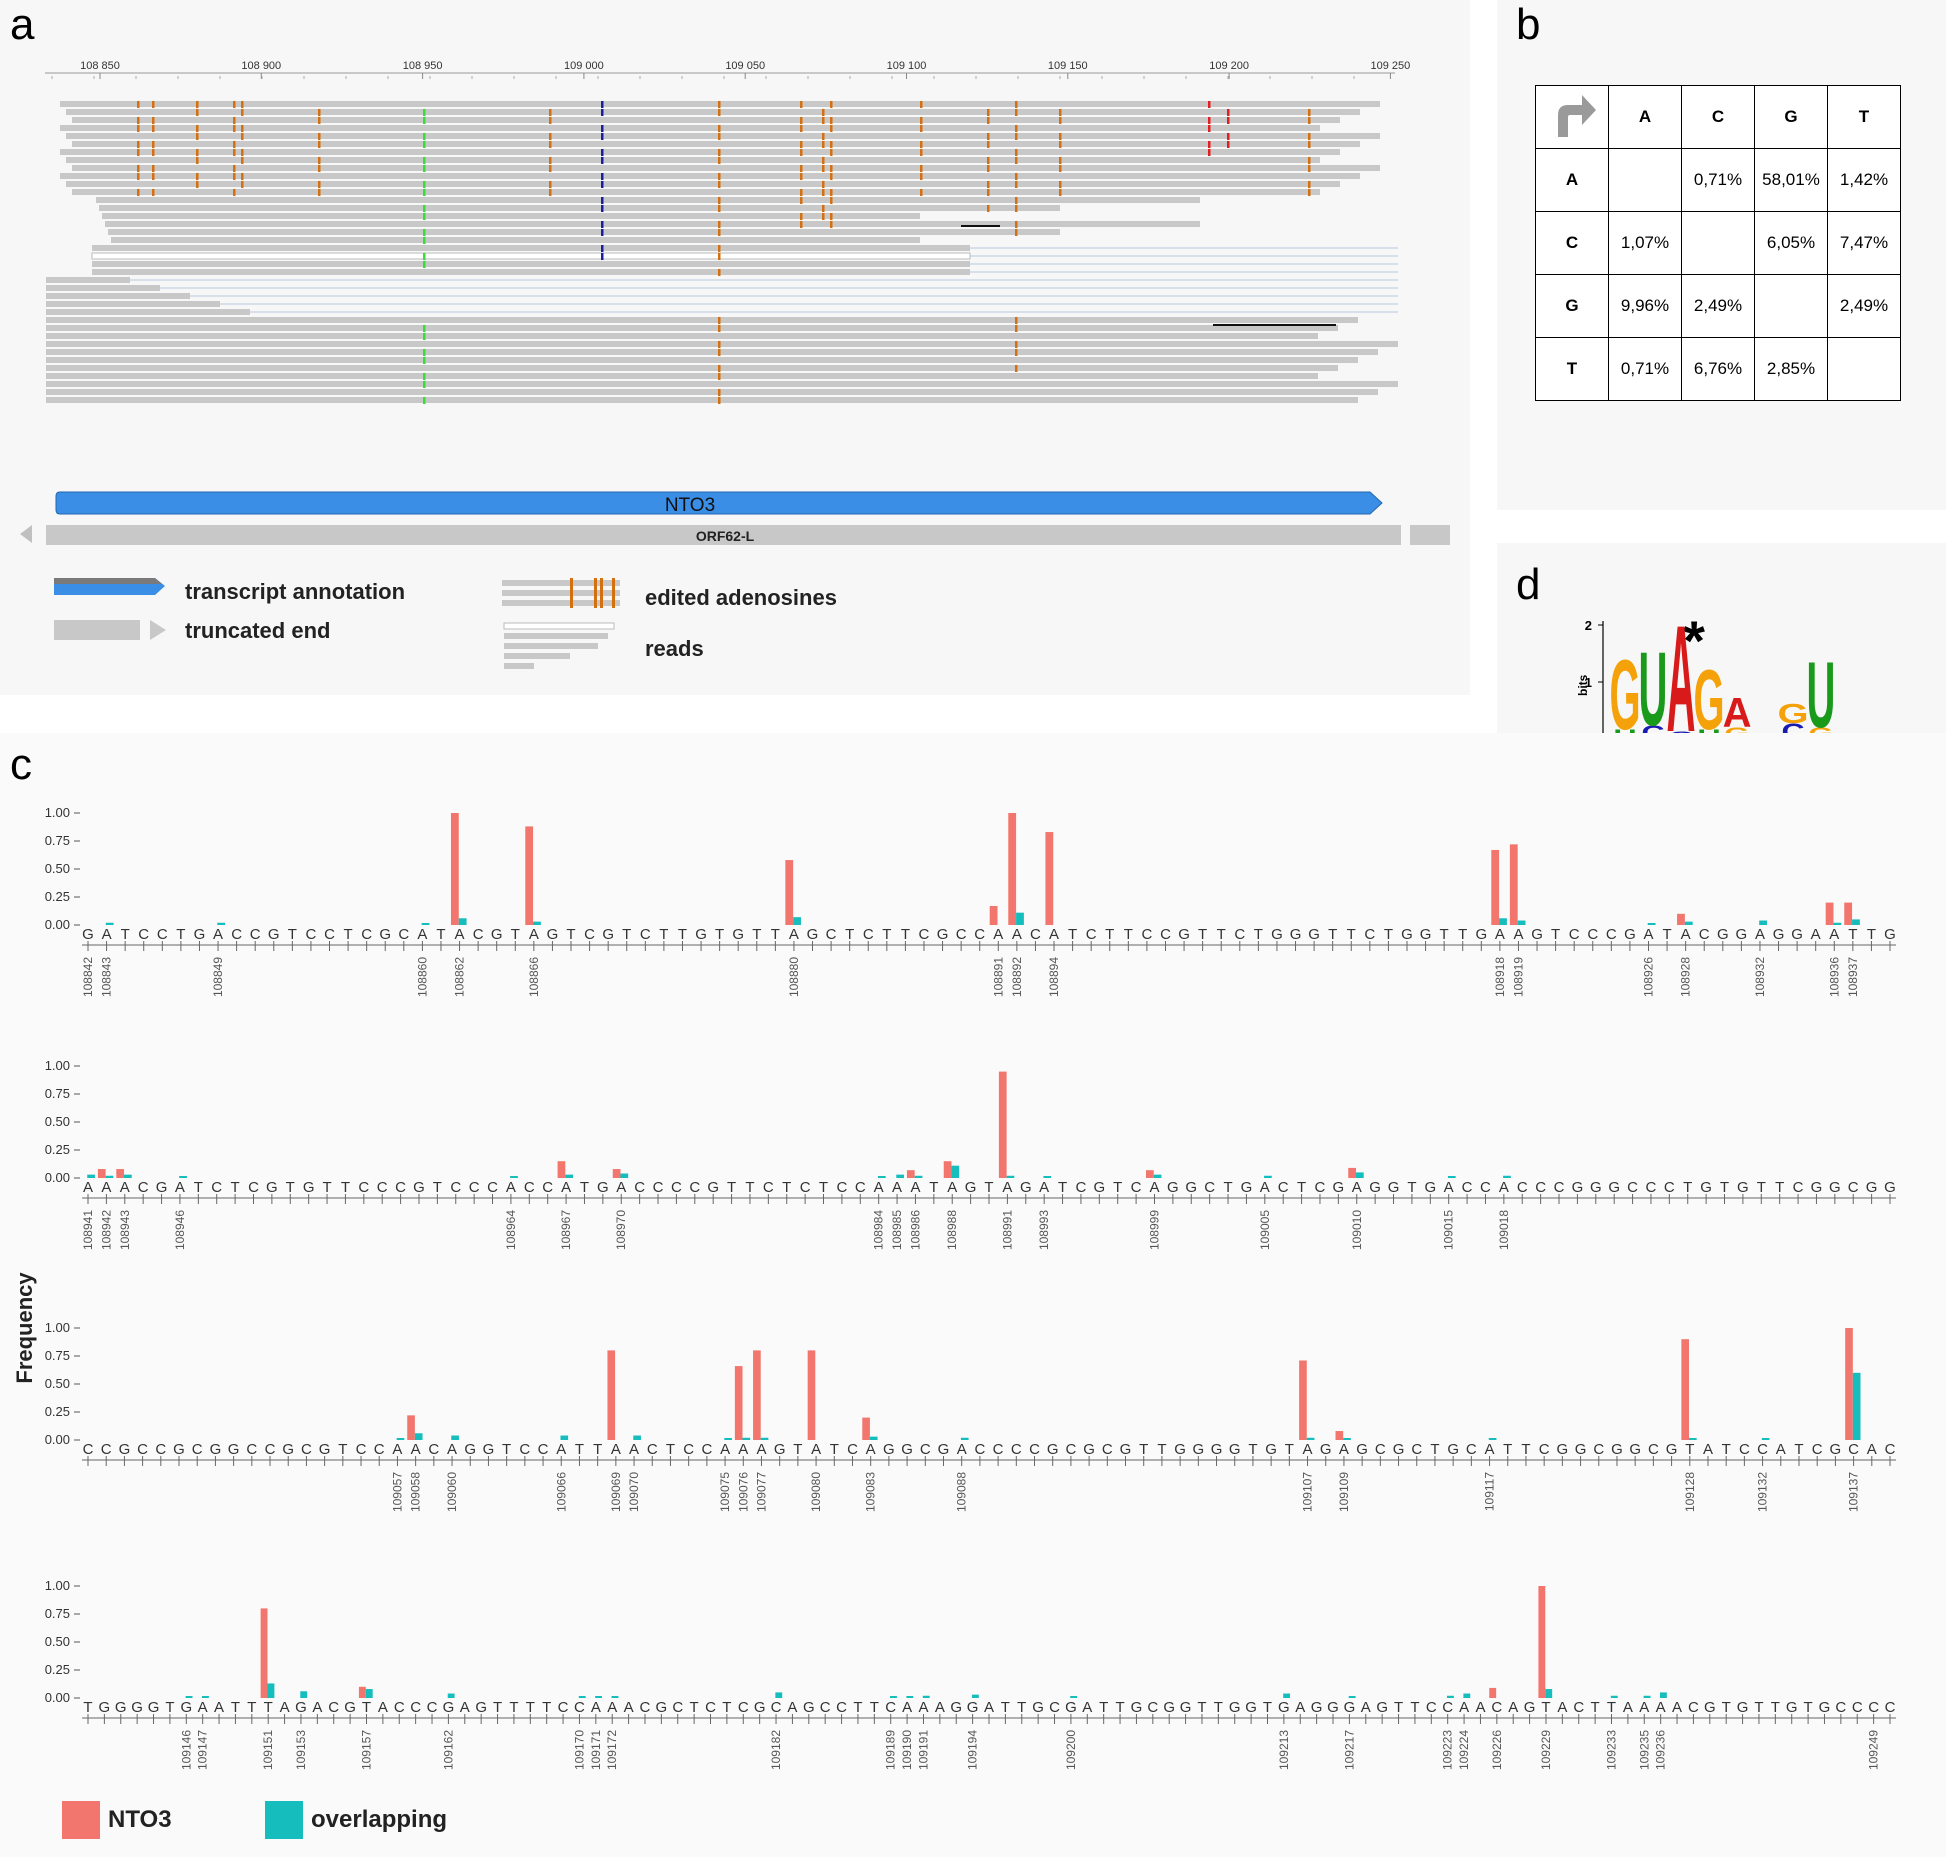 Image resolution: width=1946 pixels, height=1862 pixels. What do you see at coordinates (422, 977) in the screenshot?
I see `position-label: 108860` at bounding box center [422, 977].